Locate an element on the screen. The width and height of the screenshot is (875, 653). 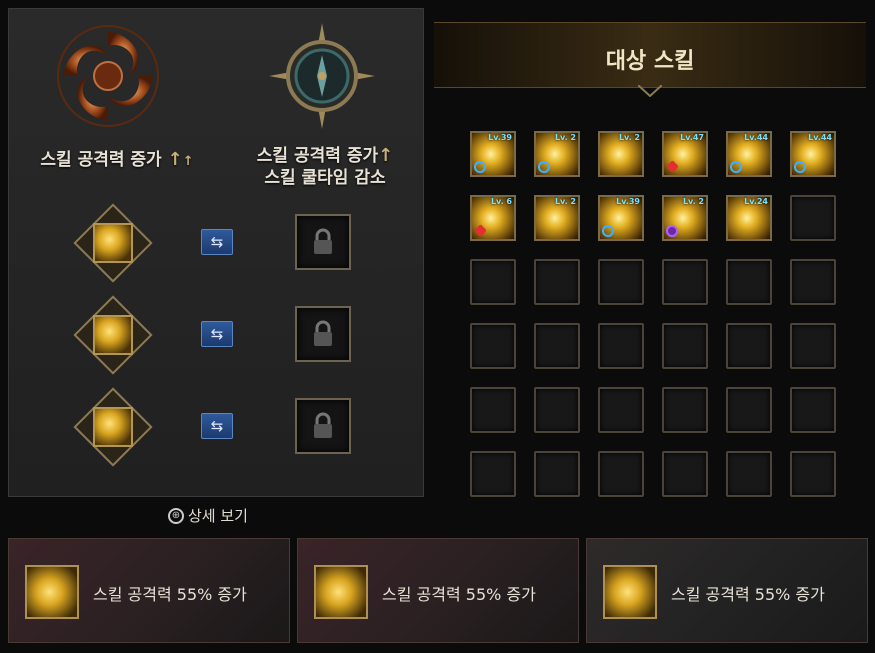
effect-panel-1: 스킬 공격력 55% 증가 is located at coordinates (149, 590).